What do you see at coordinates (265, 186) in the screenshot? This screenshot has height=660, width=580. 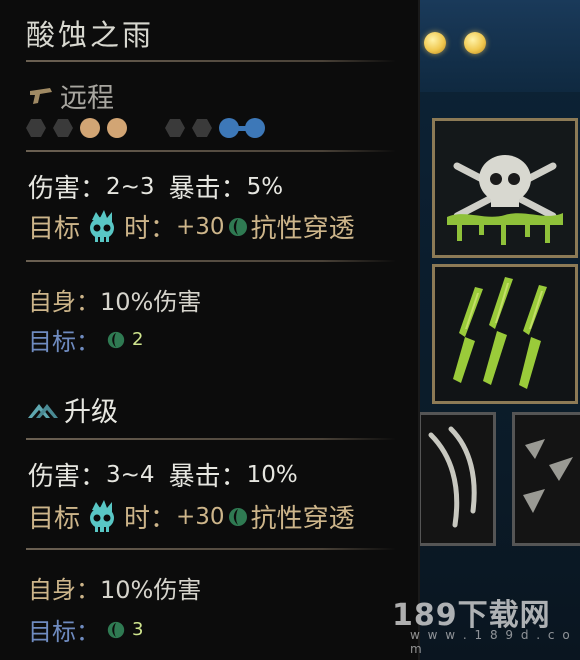 I see `crit-value: 5%` at bounding box center [265, 186].